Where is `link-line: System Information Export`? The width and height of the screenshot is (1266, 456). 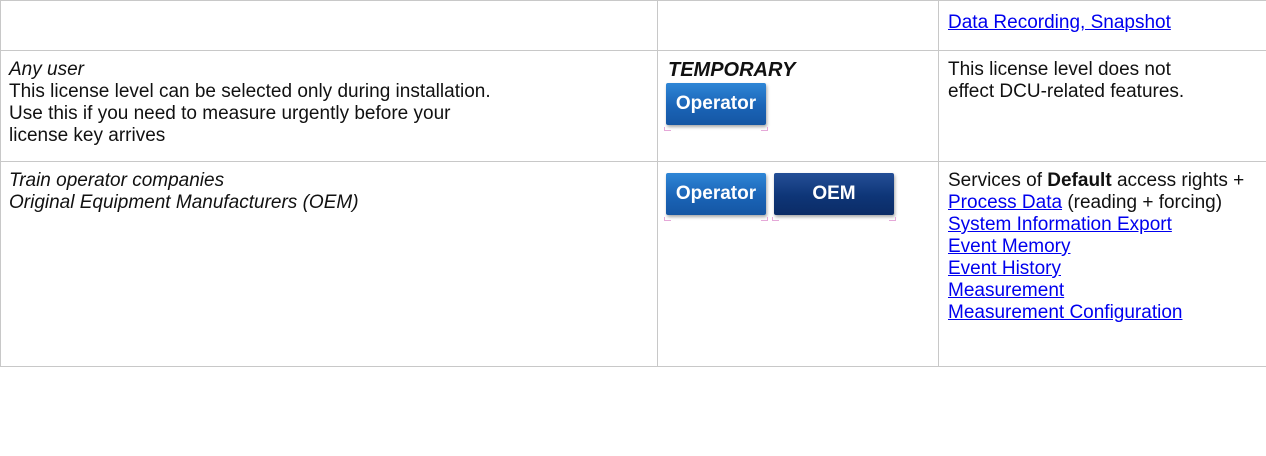
link-line: System Information Export is located at coordinates (1107, 225).